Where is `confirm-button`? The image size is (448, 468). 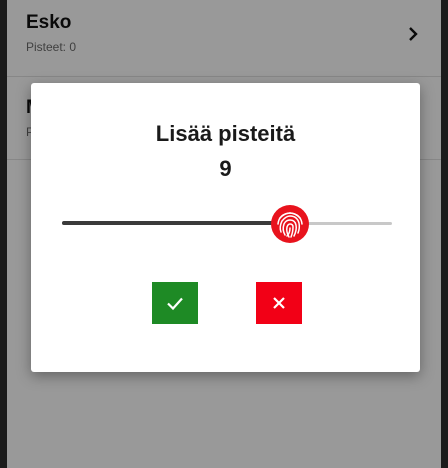 confirm-button is located at coordinates (175, 303).